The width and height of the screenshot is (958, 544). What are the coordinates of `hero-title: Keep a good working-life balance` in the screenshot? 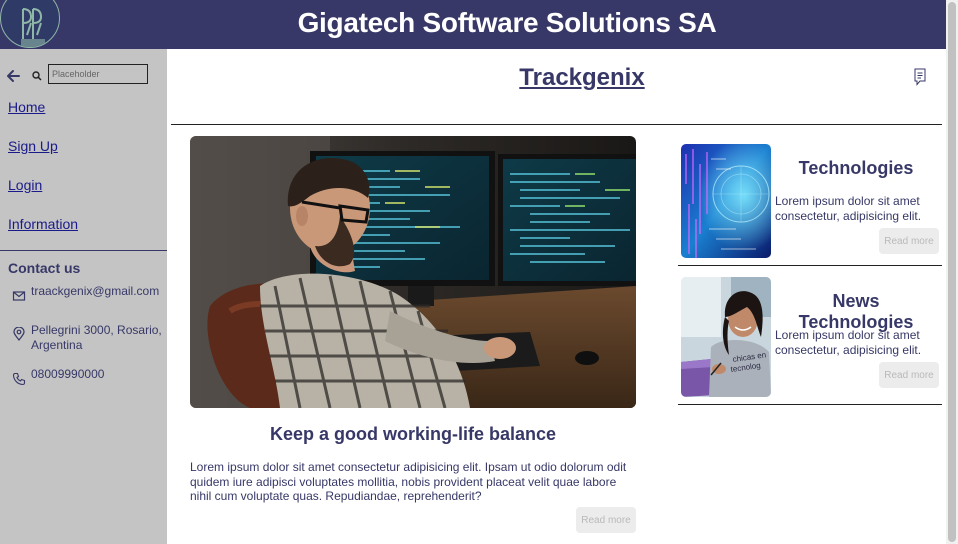 It's located at (413, 434).